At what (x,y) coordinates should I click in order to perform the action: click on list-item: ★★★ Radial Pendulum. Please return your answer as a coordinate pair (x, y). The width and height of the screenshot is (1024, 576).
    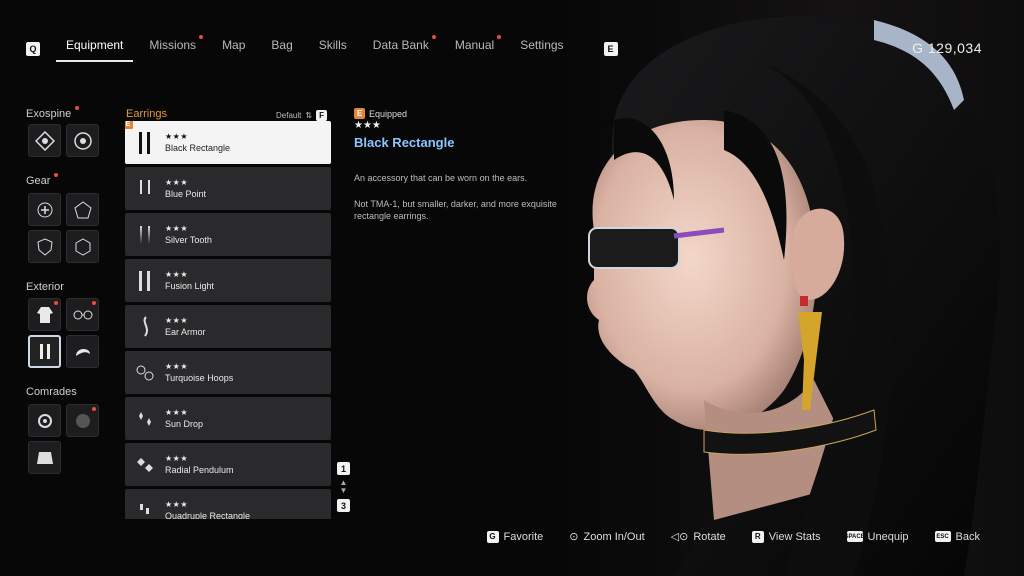
    Looking at the image, I should click on (228, 464).